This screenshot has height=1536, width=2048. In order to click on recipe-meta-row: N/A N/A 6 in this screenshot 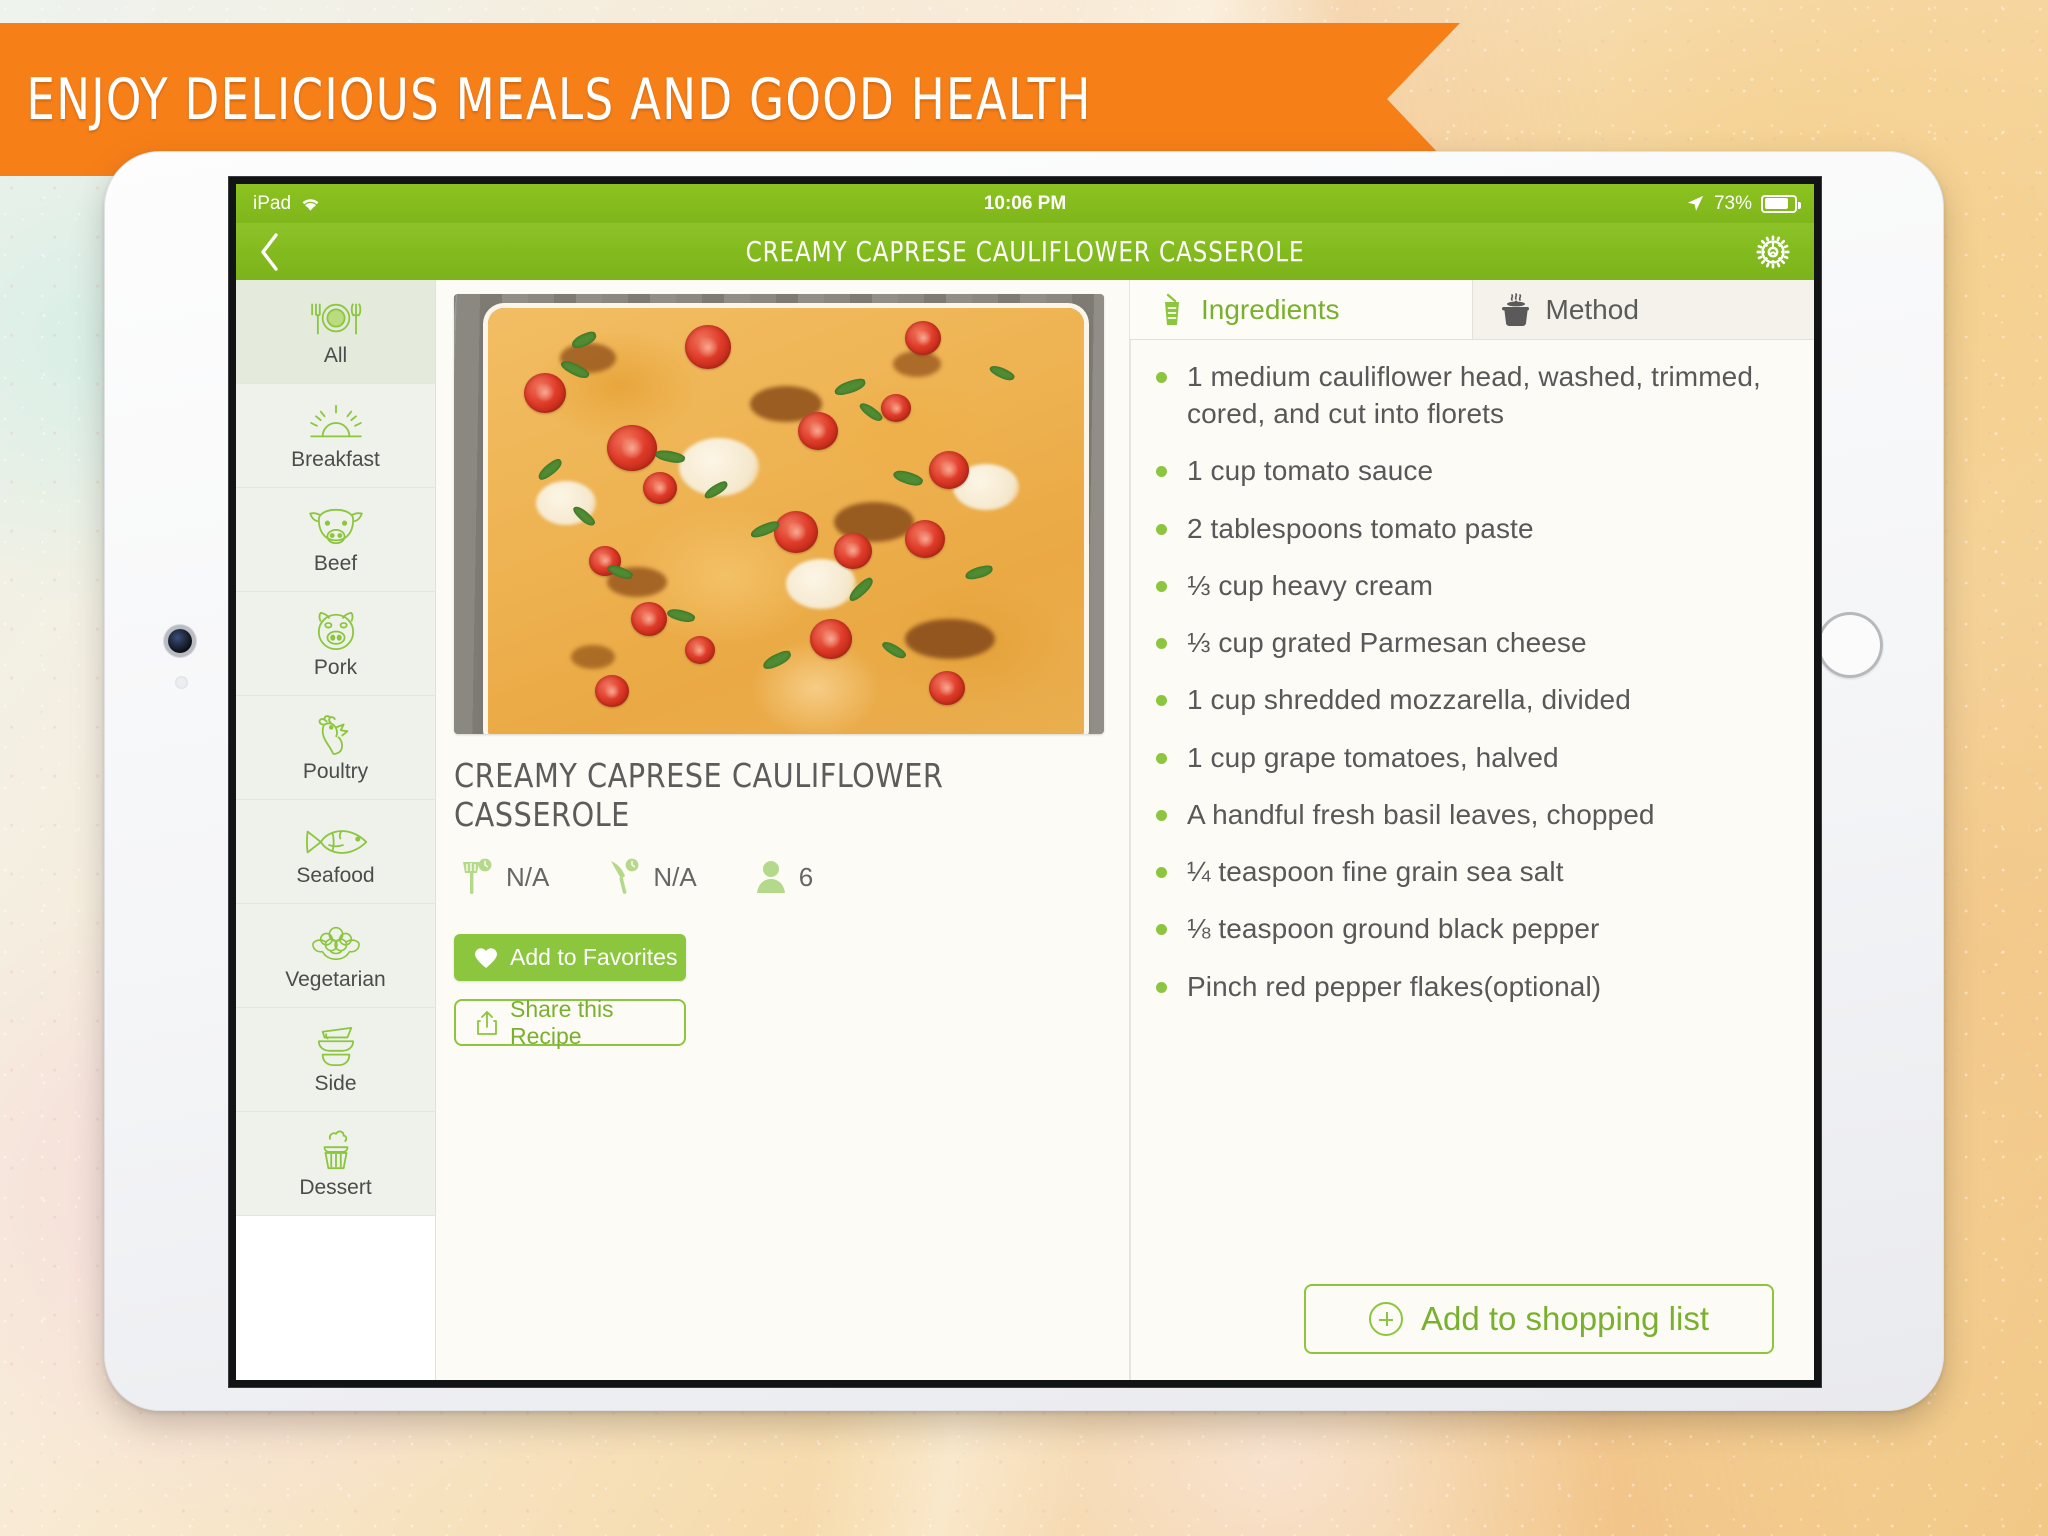, I will do `click(780, 877)`.